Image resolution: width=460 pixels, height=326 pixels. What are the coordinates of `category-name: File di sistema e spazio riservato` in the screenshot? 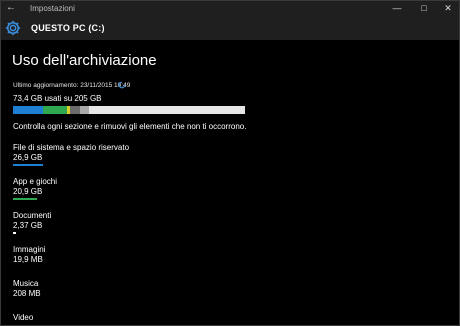 It's located at (71, 147).